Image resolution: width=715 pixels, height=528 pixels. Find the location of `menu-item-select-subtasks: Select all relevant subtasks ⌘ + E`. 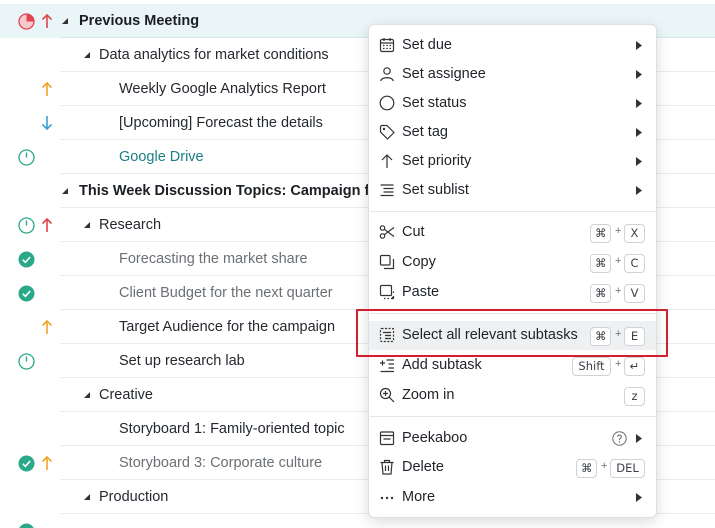

menu-item-select-subtasks: Select all relevant subtasks ⌘ + E is located at coordinates (512, 335).